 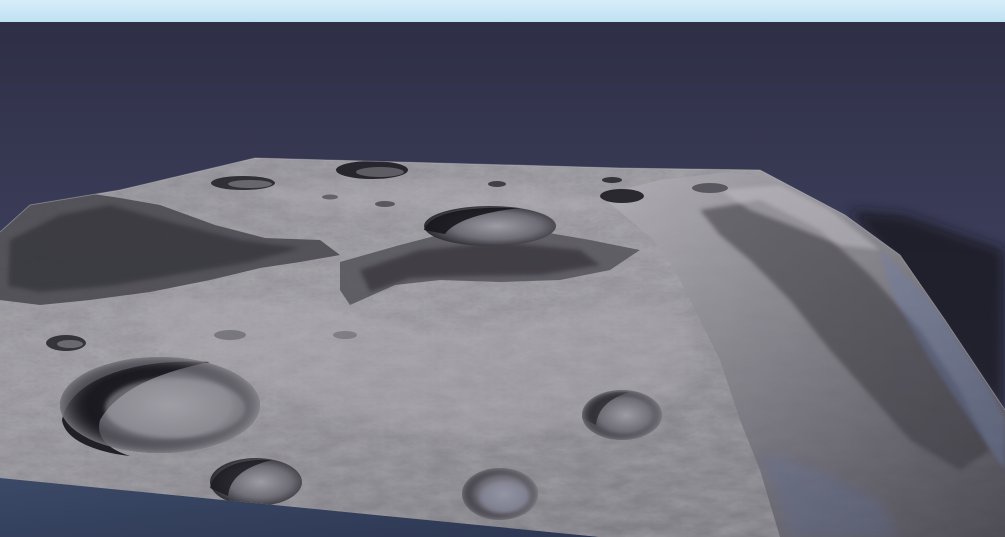 I want to click on crater-central-large, so click(x=490, y=226).